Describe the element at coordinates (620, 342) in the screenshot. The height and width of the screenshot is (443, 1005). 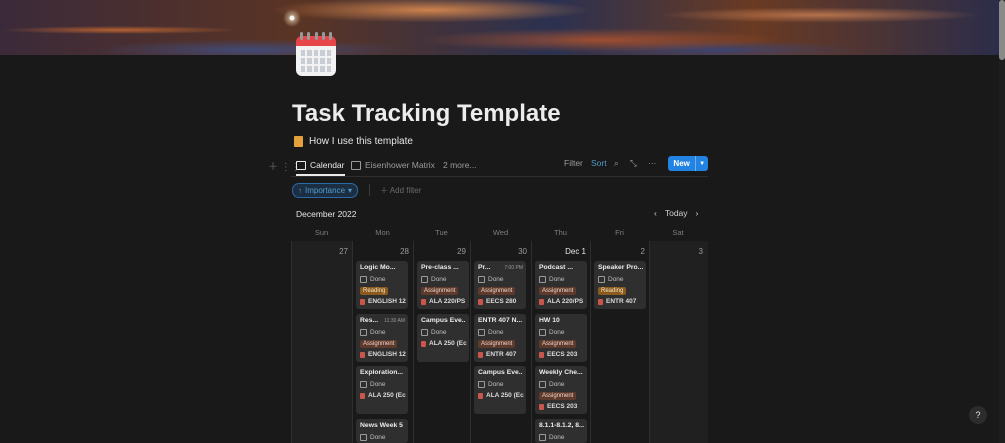
I see `day-cell-fri: 2 Speaker Pro... Done Reading ENTR 407` at that location.